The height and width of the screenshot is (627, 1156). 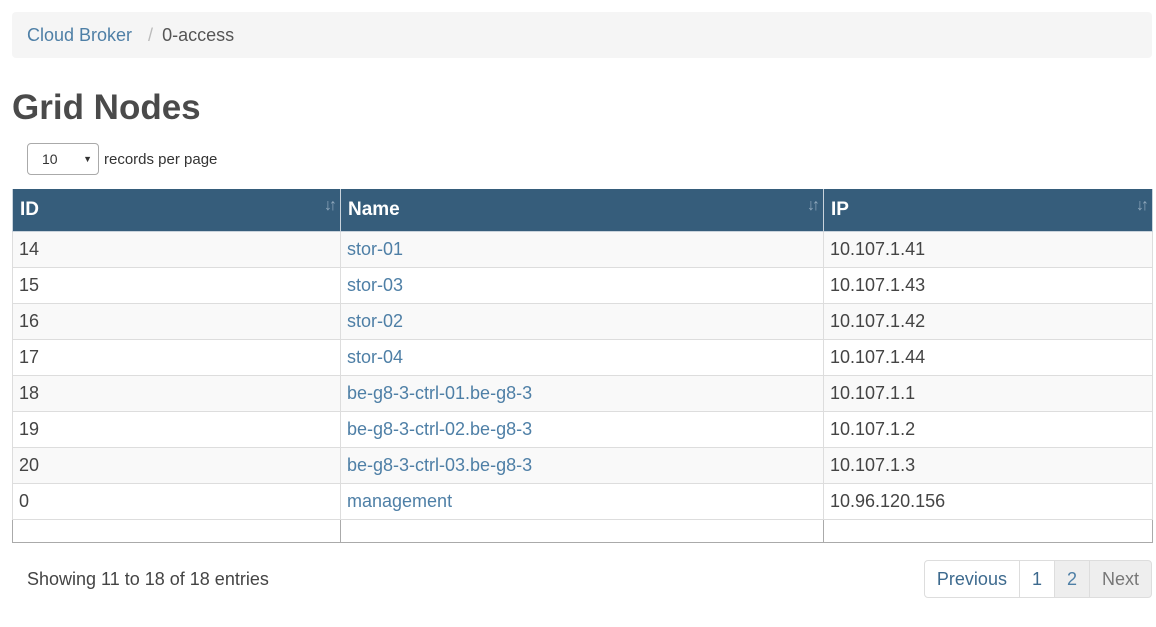 What do you see at coordinates (176, 249) in the screenshot?
I see `cell-id: 14` at bounding box center [176, 249].